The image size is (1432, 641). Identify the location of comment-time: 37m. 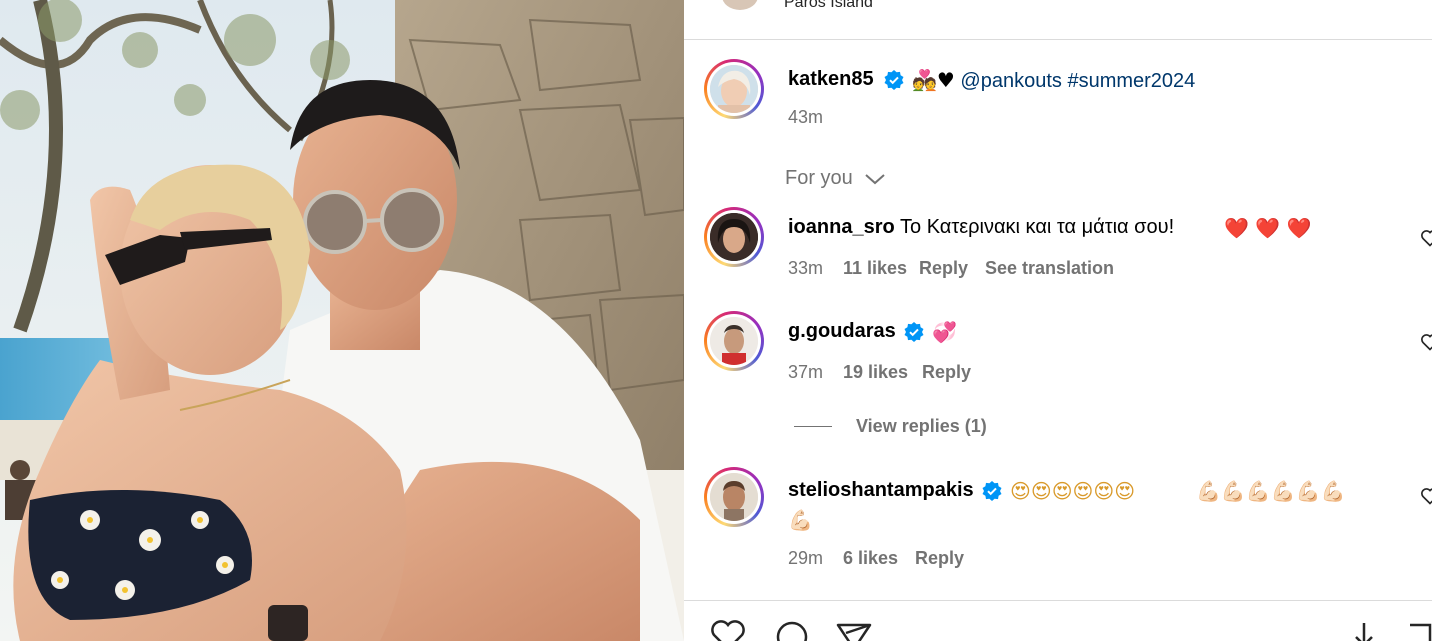
(805, 372).